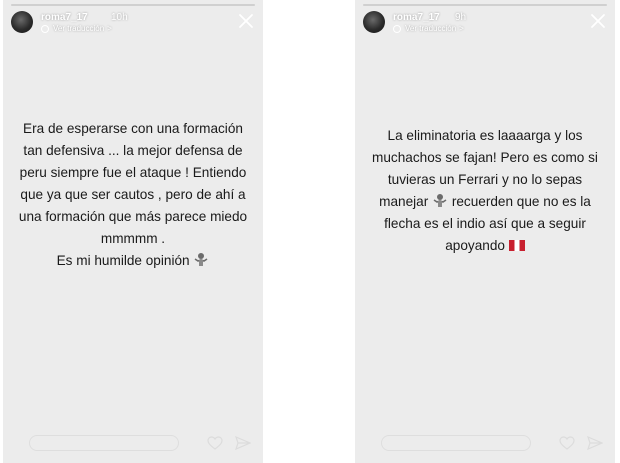 This screenshot has height=463, width=620. I want to click on text-fragment: recuerden que no es la, so click(521, 201).